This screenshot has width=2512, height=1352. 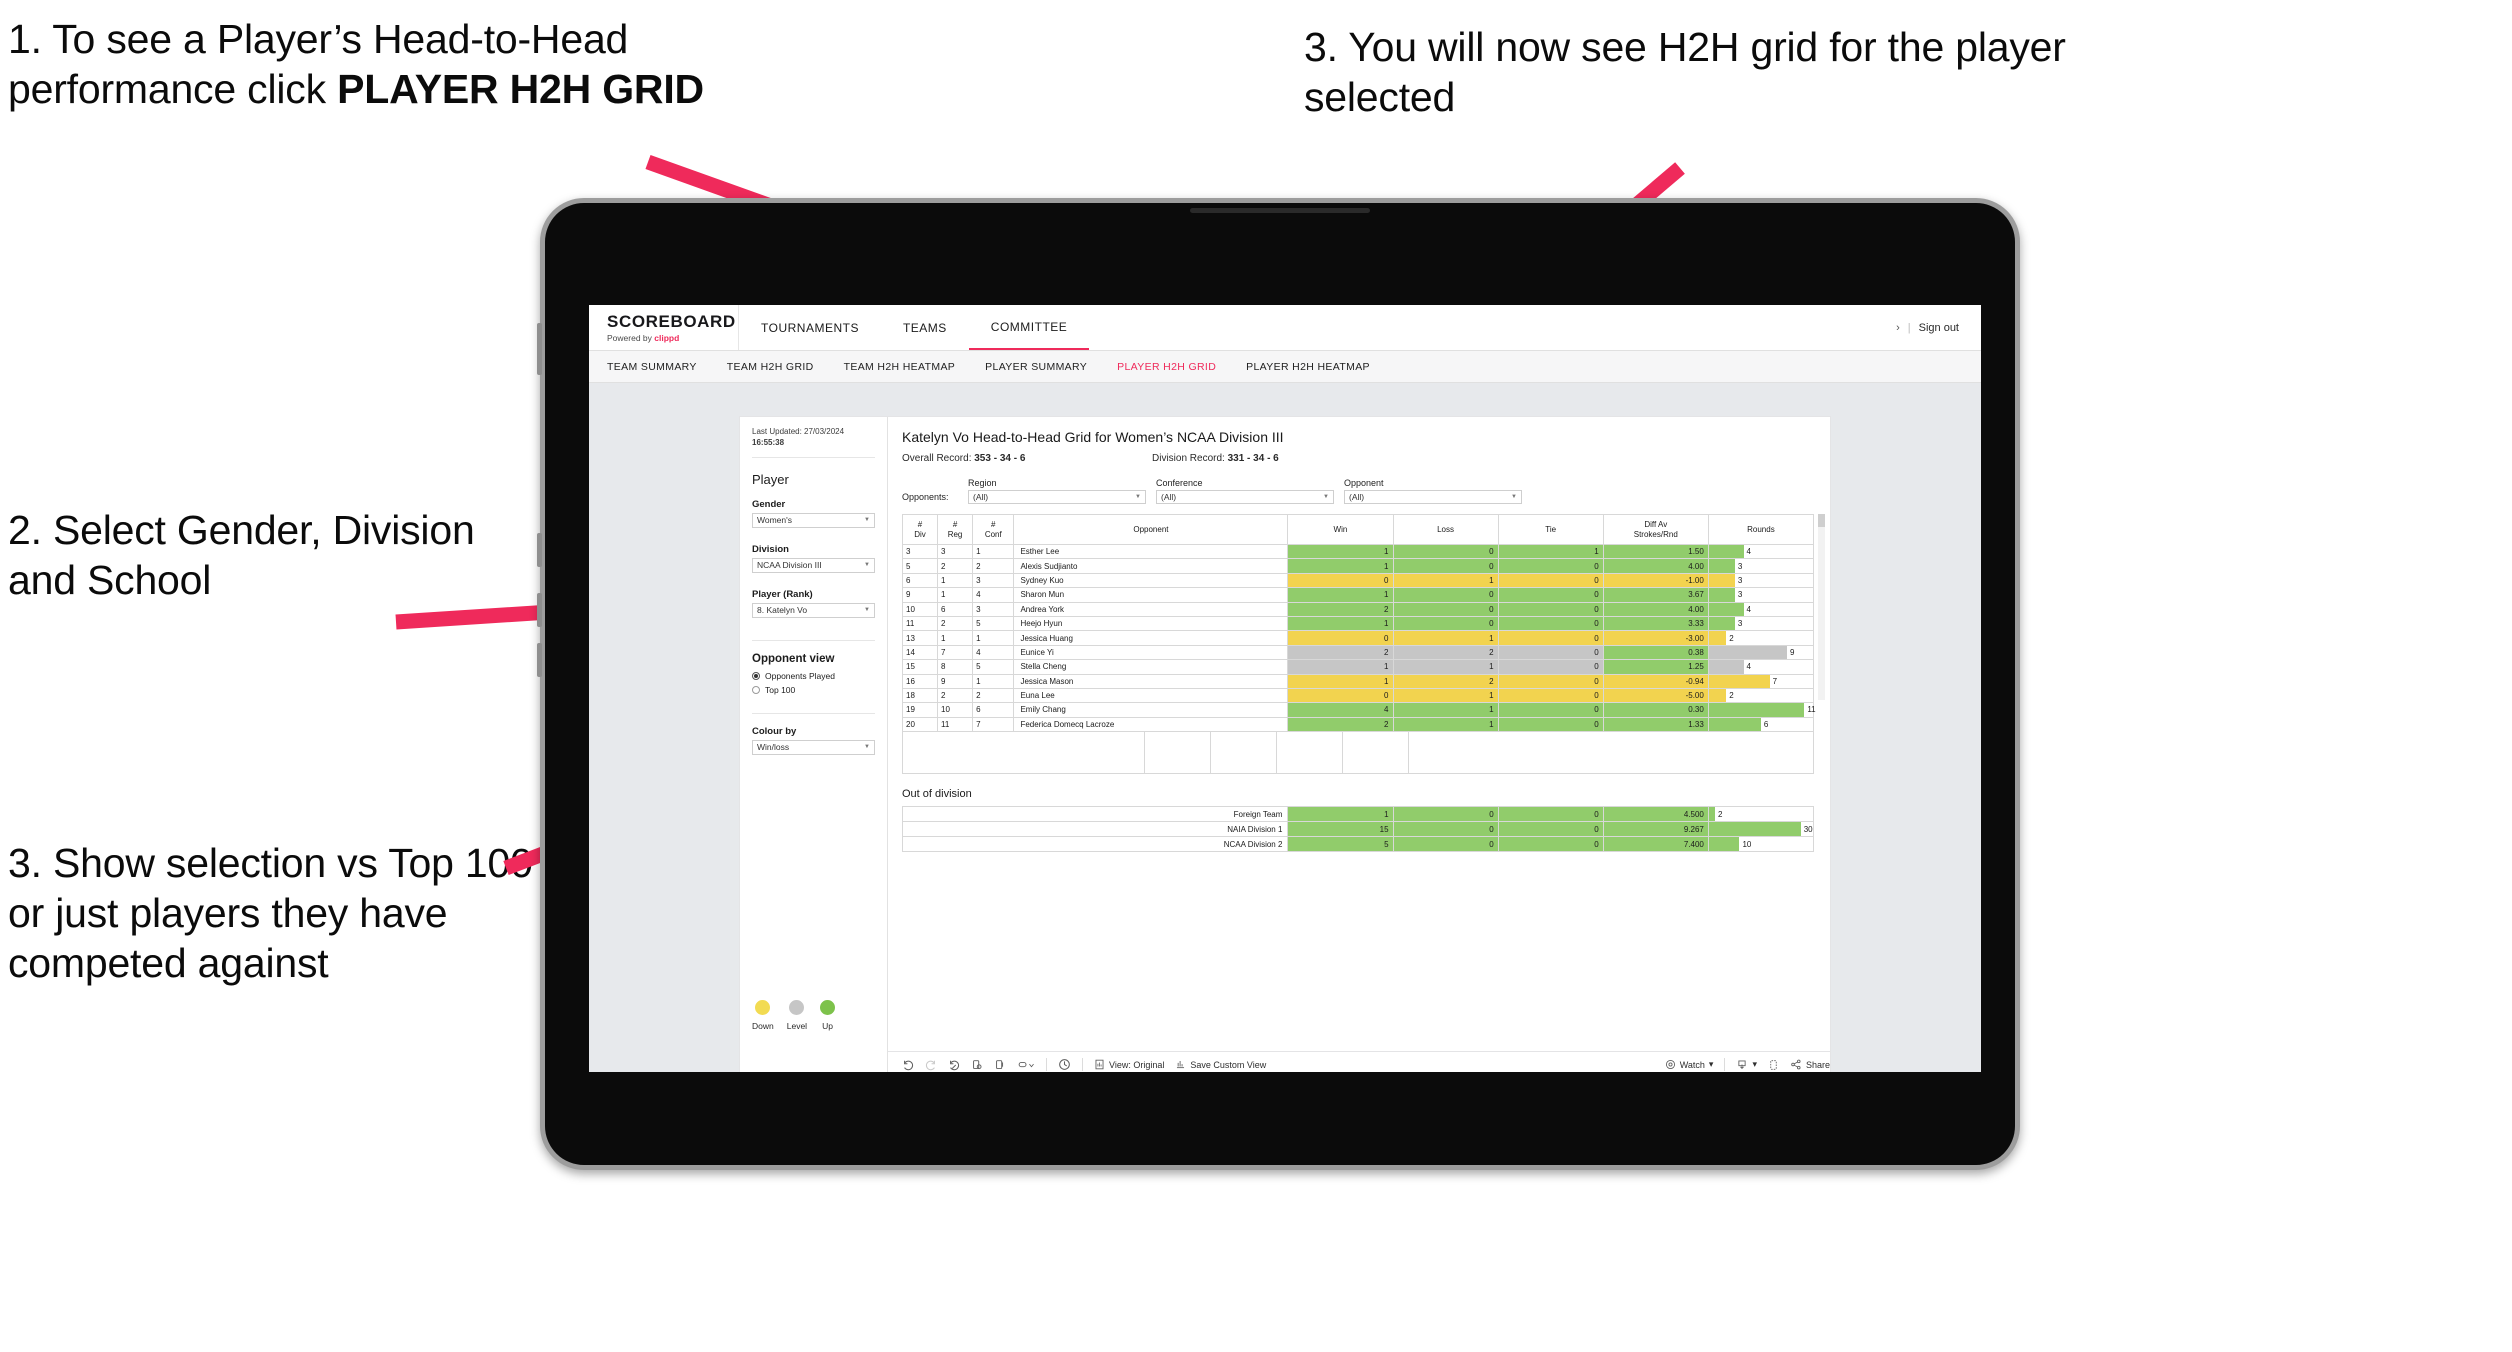 I want to click on cell-rounds: 9, so click(x=1761, y=652).